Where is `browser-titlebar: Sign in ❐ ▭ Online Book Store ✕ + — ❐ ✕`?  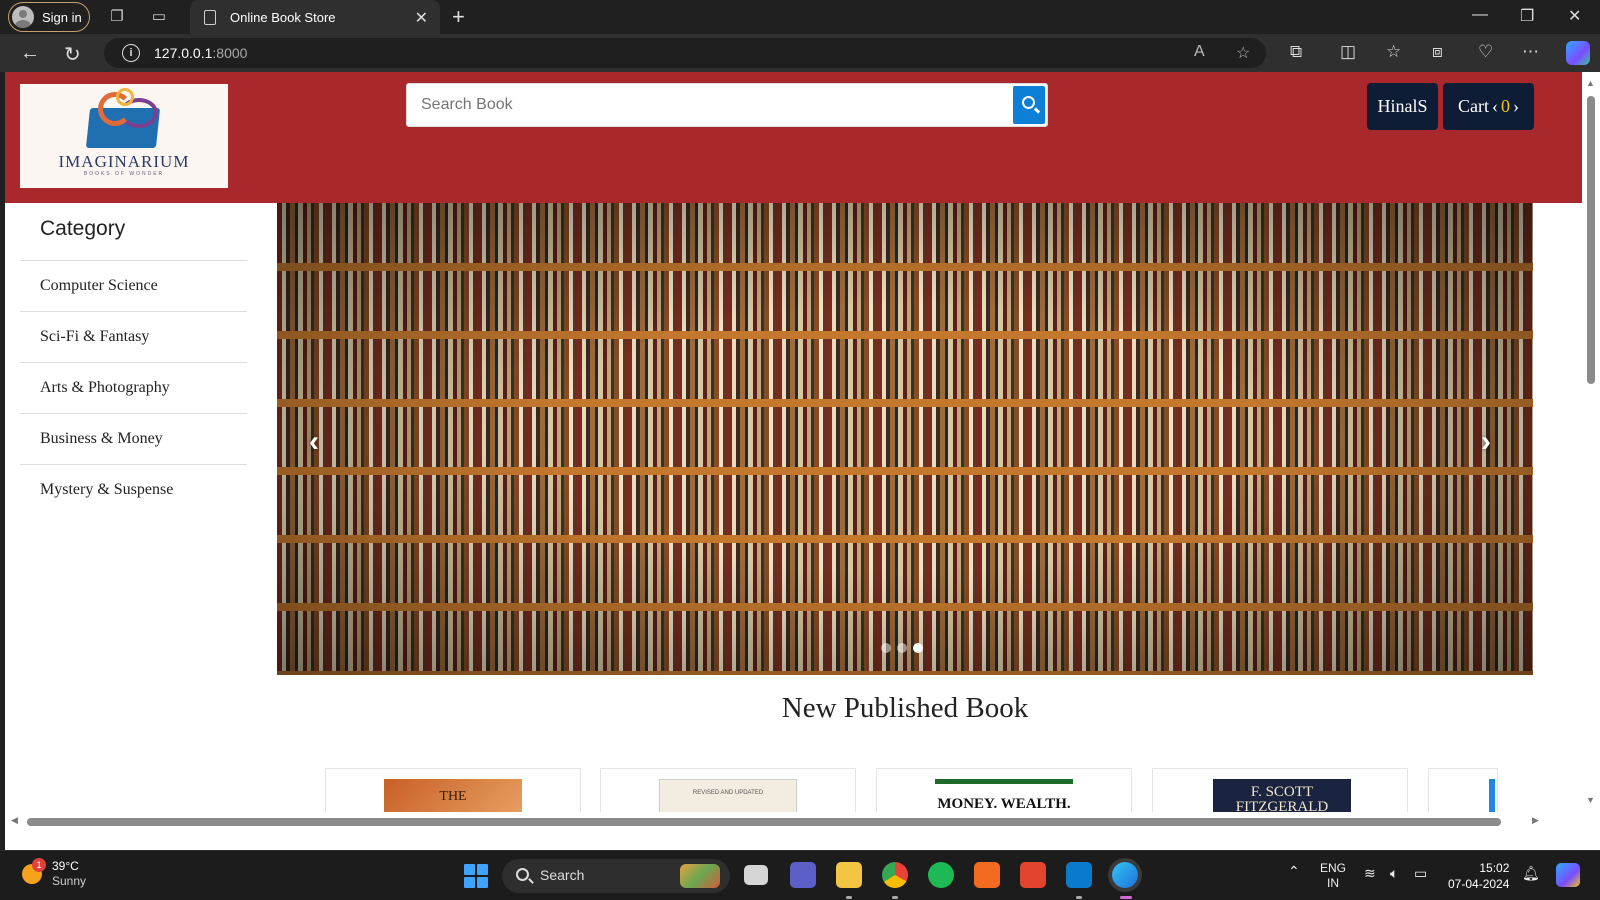 browser-titlebar: Sign in ❐ ▭ Online Book Store ✕ + — ❐ ✕ is located at coordinates (800, 17).